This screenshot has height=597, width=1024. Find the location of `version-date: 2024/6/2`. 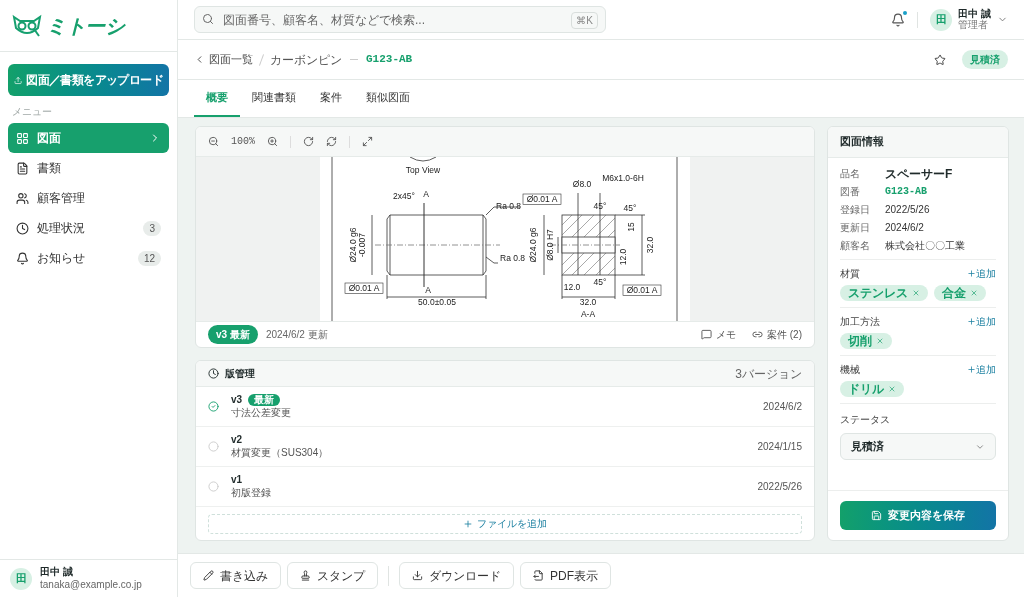

version-date: 2024/6/2 is located at coordinates (782, 407).